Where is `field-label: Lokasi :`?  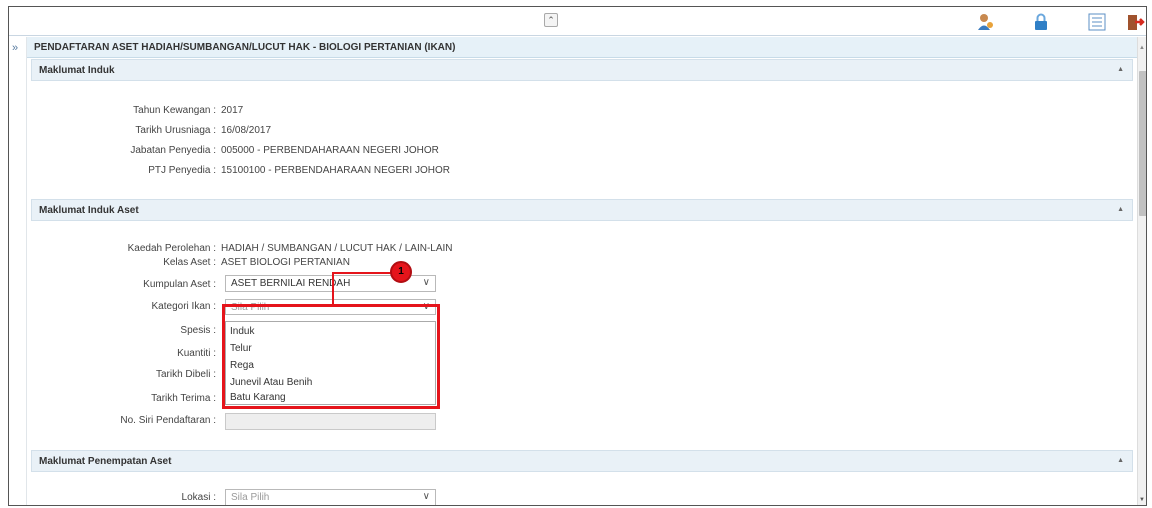
field-label: Lokasi : is located at coordinates (198, 497).